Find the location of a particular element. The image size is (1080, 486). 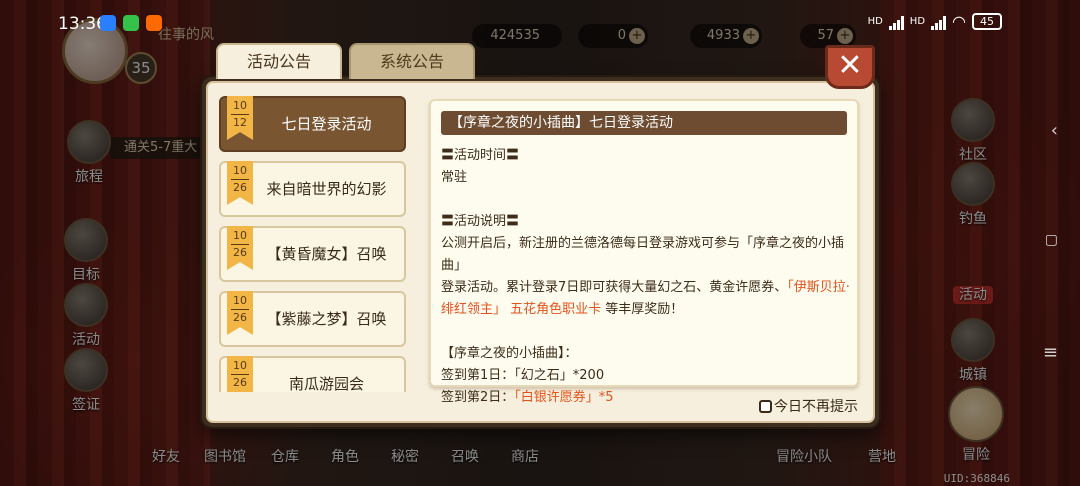

signal-bars-icon is located at coordinates (896, 22).